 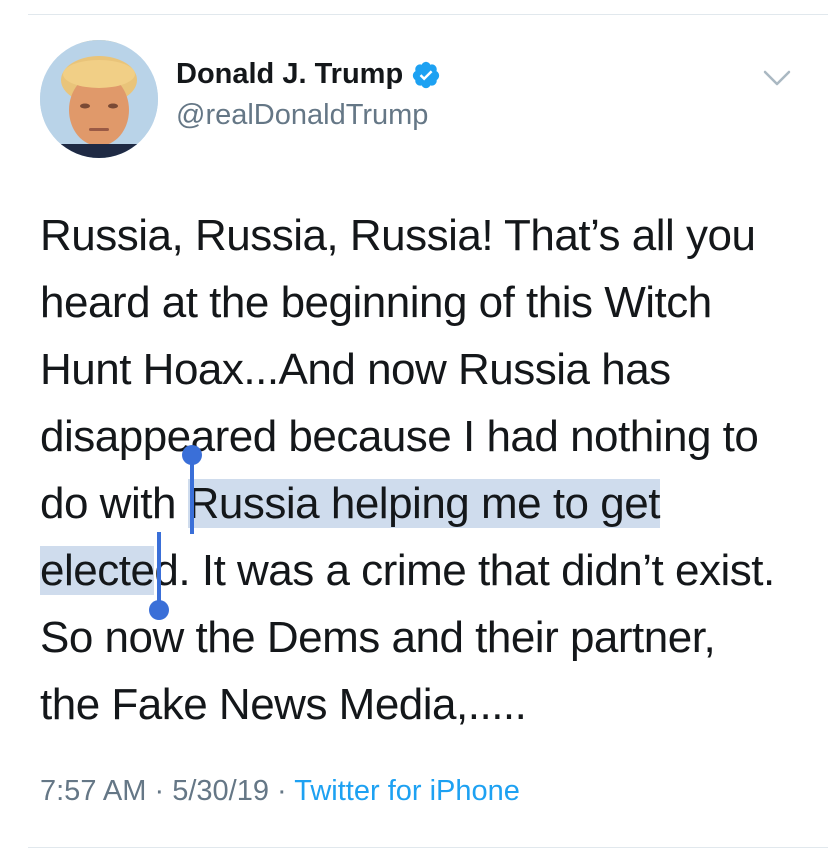 I want to click on tweet-source-link: Twitter for iPhone, so click(x=407, y=791).